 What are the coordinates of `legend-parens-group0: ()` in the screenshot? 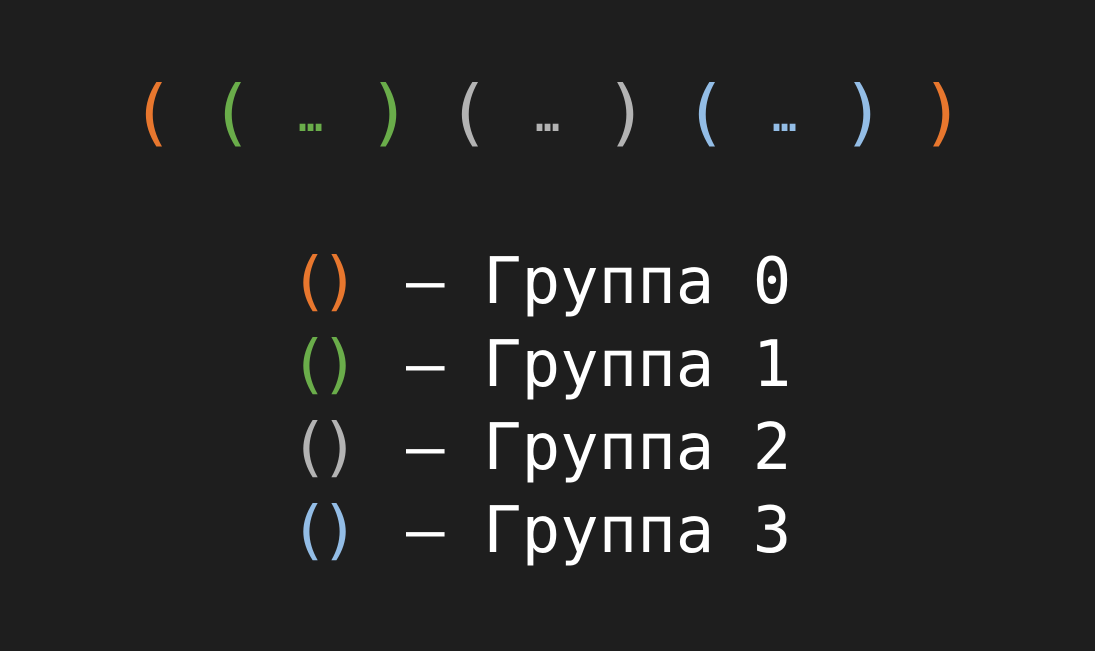 It's located at (324, 281).